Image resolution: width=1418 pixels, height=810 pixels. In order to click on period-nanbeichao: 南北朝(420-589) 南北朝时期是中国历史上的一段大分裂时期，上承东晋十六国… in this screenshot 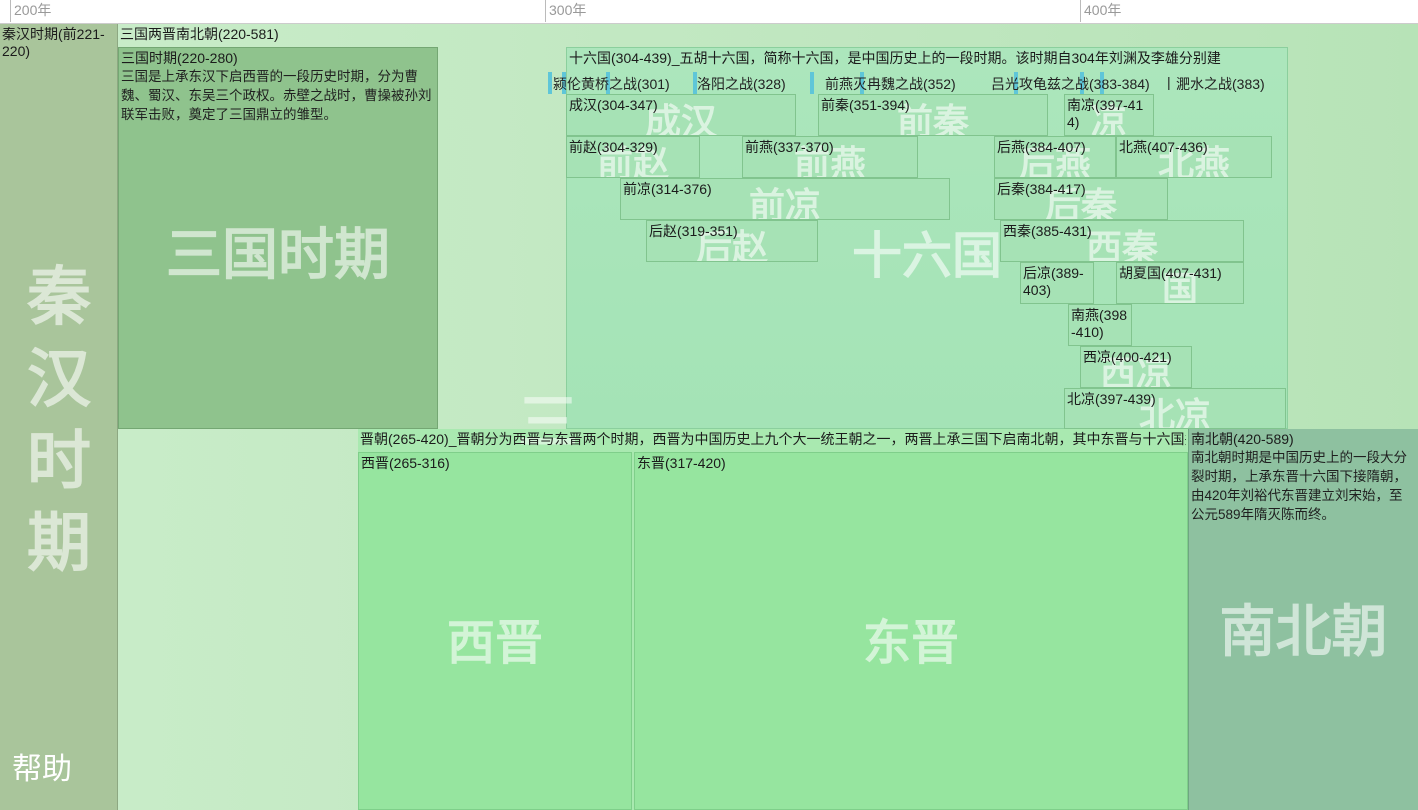, I will do `click(1303, 619)`.